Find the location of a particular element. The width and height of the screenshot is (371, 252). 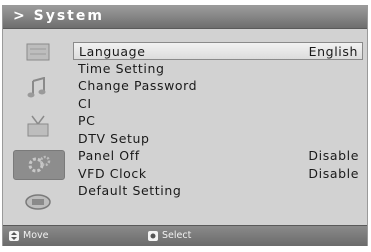

sound-icon is located at coordinates (38, 88).